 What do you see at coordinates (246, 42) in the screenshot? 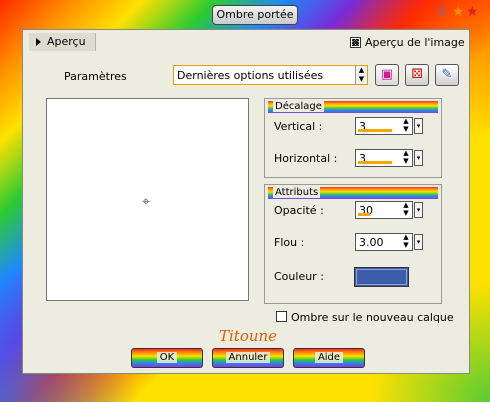
I see `preview-bar: Aperçu Aperçu de l'image` at bounding box center [246, 42].